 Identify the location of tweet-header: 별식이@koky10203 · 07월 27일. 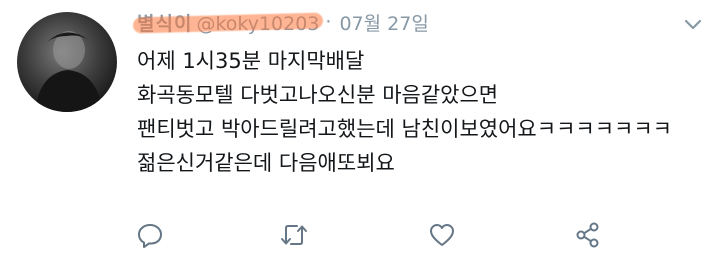
(280, 22).